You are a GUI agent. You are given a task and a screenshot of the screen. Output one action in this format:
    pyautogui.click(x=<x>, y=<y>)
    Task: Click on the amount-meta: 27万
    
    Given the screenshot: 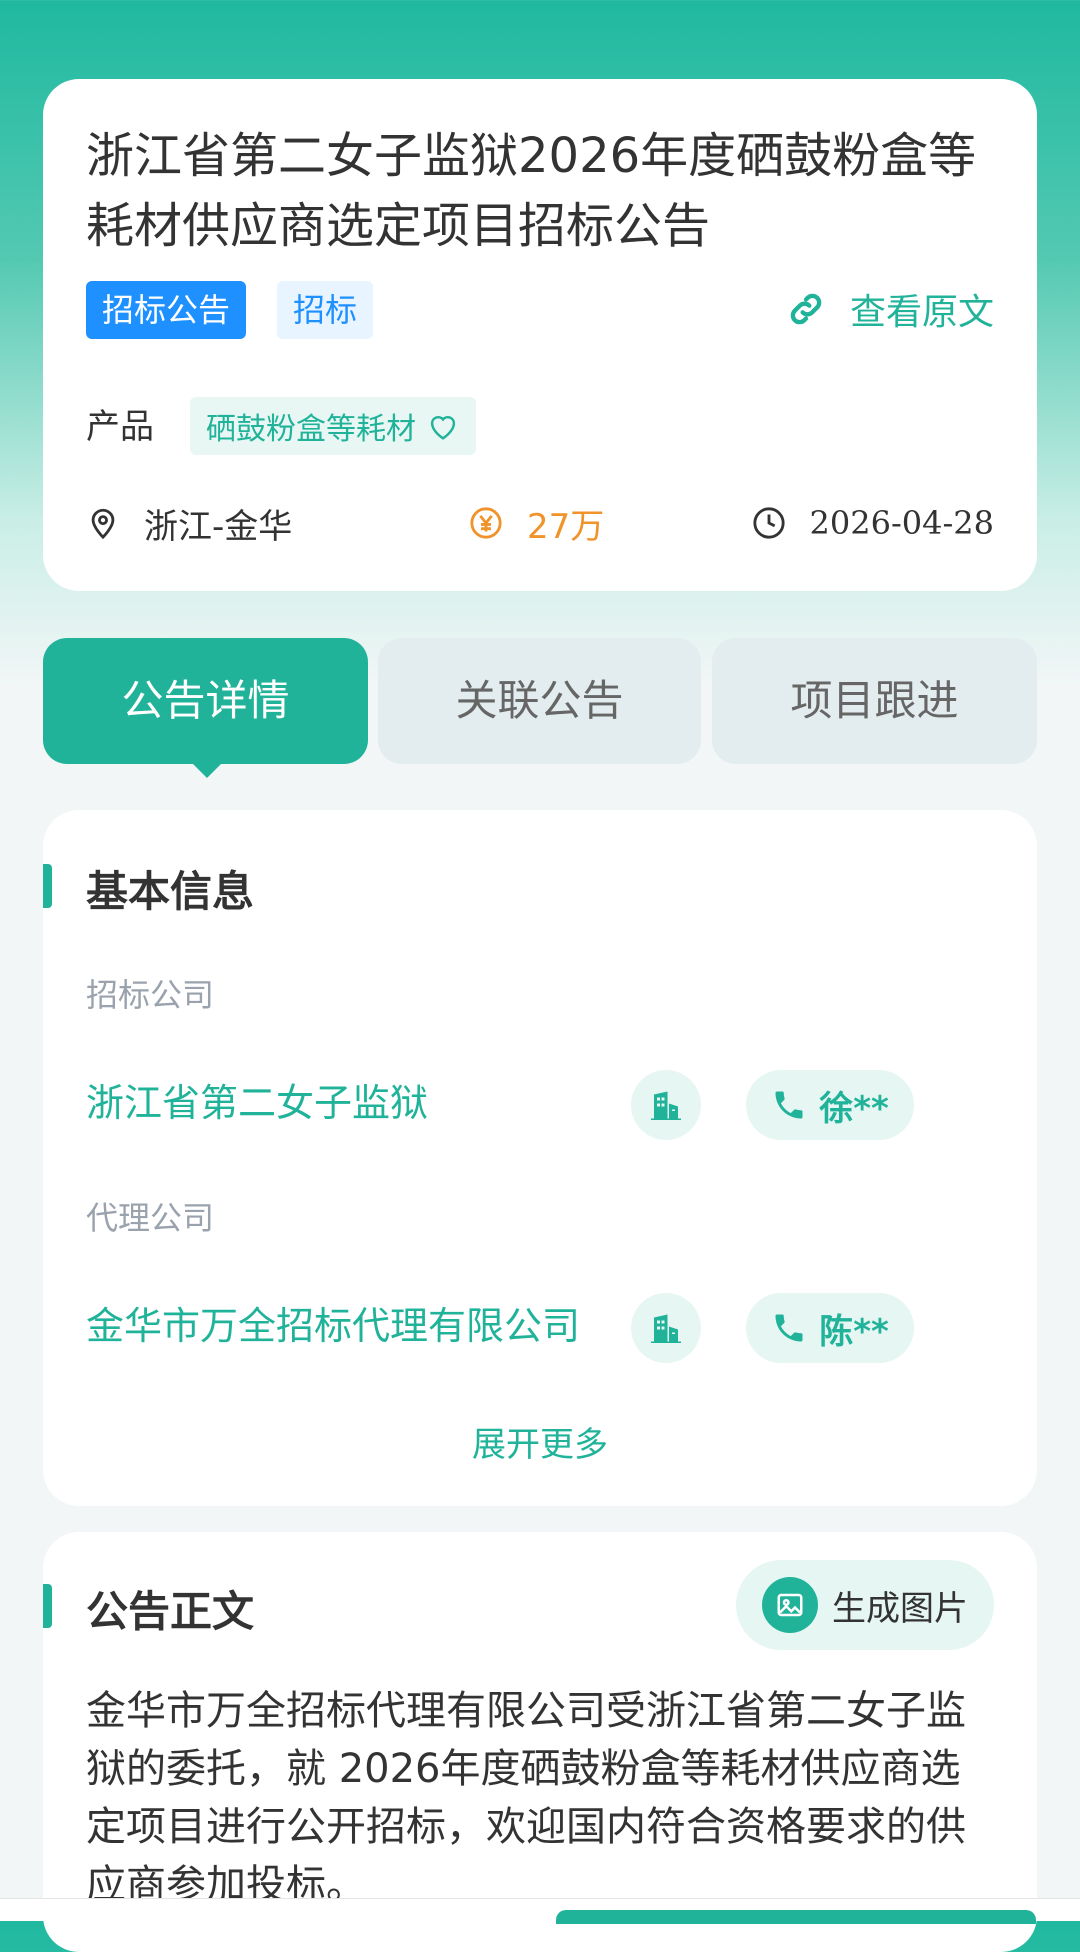 What is the action you would take?
    pyautogui.click(x=536, y=523)
    